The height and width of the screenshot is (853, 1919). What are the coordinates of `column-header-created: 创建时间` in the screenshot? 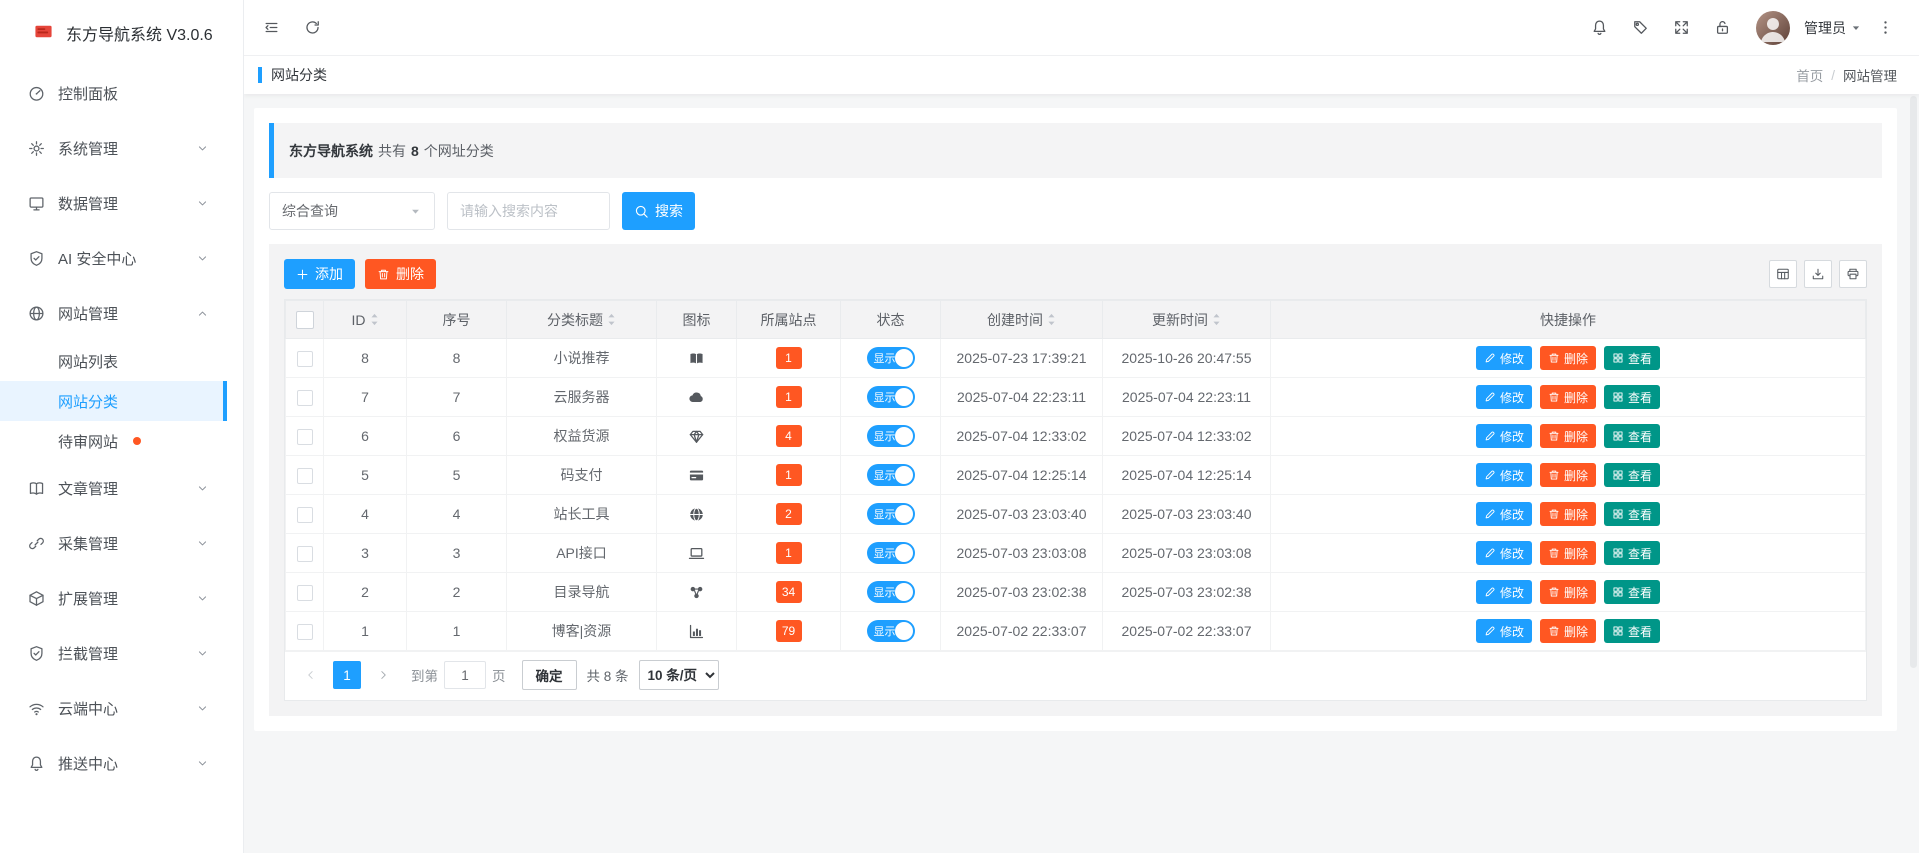 It's located at (1021, 319).